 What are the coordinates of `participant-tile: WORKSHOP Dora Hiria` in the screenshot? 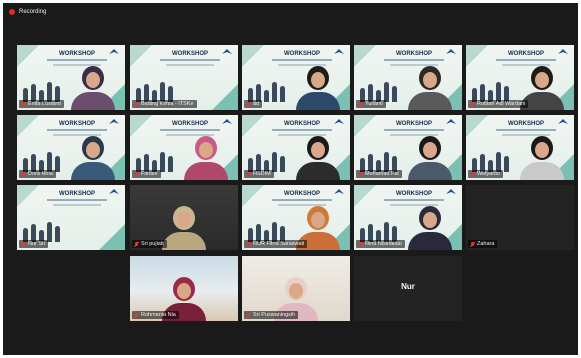 It's located at (71, 147).